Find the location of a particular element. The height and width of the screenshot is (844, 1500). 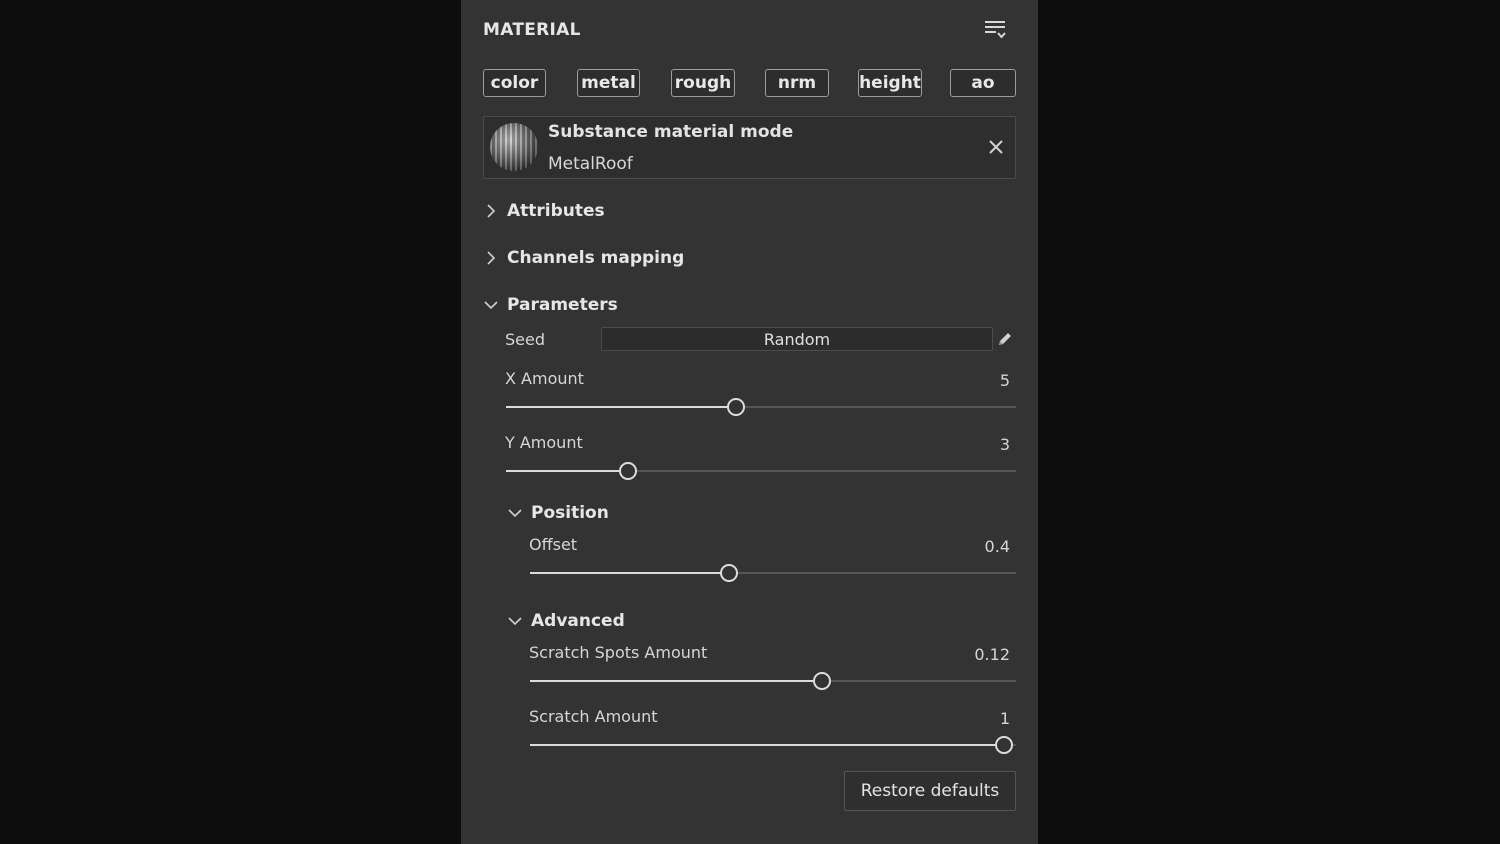

section-advanced: Advanced is located at coordinates (566, 621).